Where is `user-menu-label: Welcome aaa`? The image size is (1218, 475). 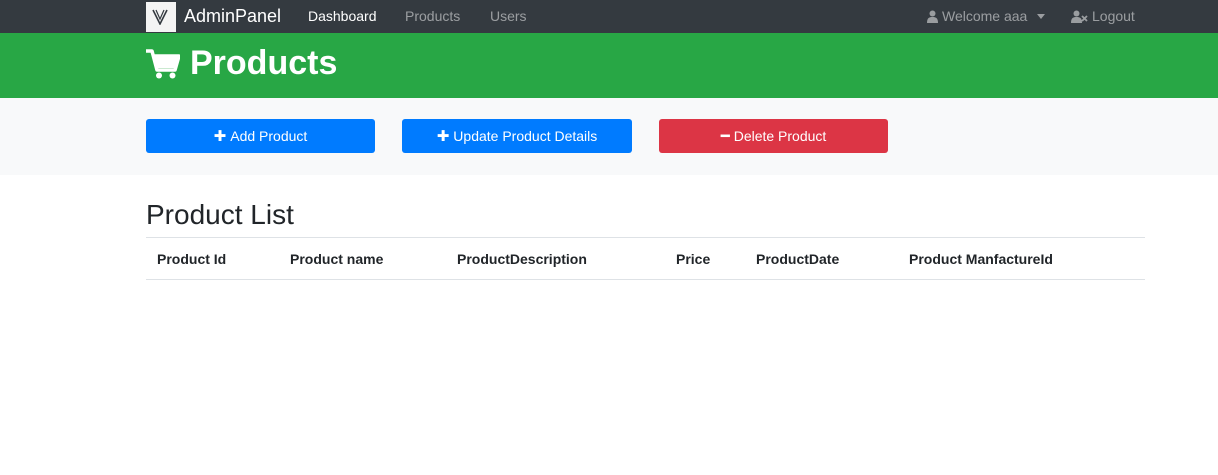 user-menu-label: Welcome aaa is located at coordinates (985, 16).